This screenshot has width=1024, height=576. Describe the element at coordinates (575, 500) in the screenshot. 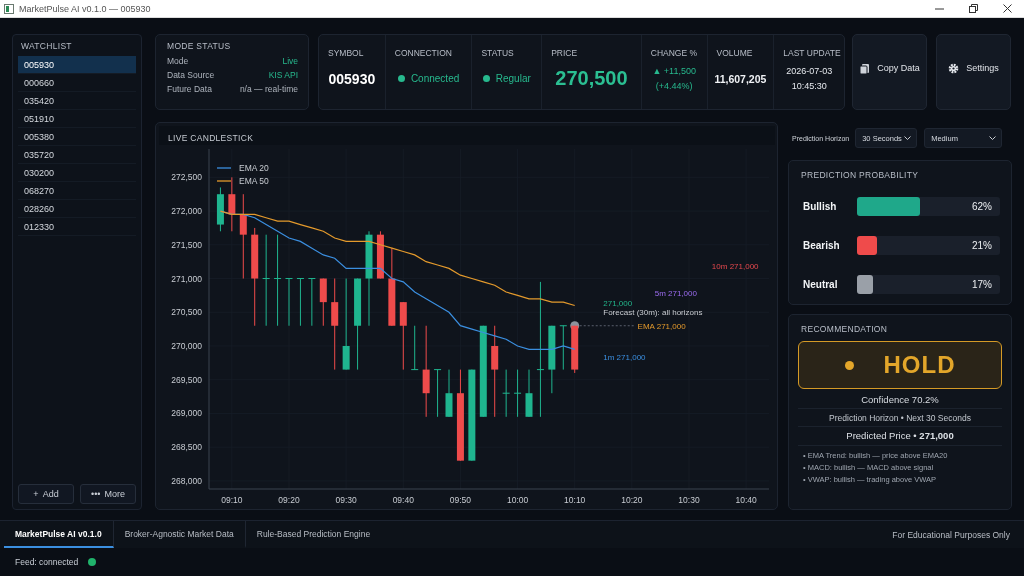

I see `axis-label: 10:10` at that location.